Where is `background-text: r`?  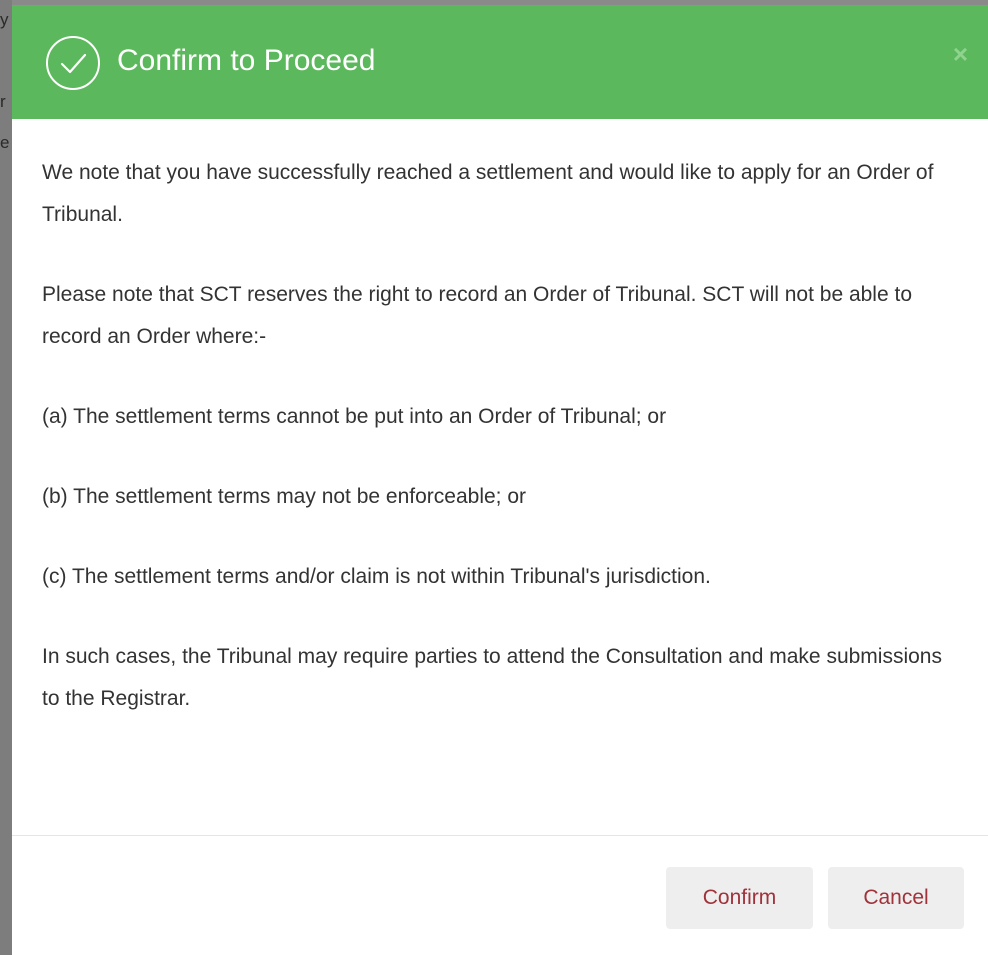
background-text: r is located at coordinates (3, 101).